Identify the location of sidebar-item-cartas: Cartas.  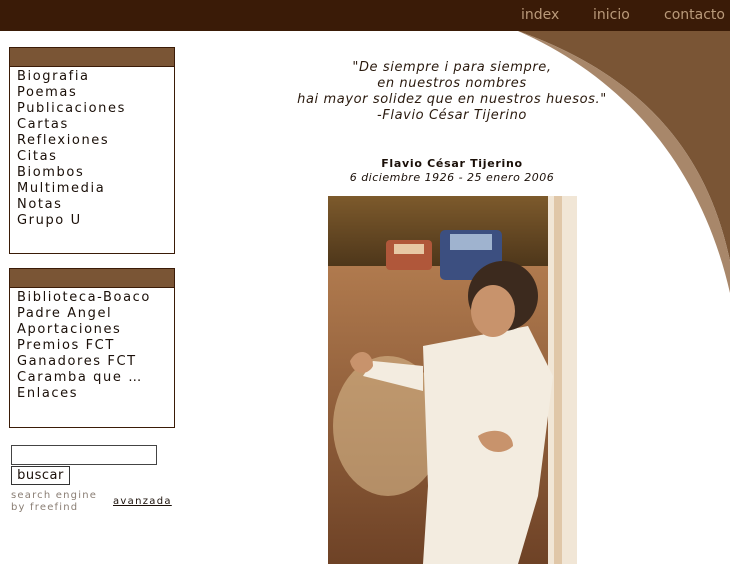
(95, 125).